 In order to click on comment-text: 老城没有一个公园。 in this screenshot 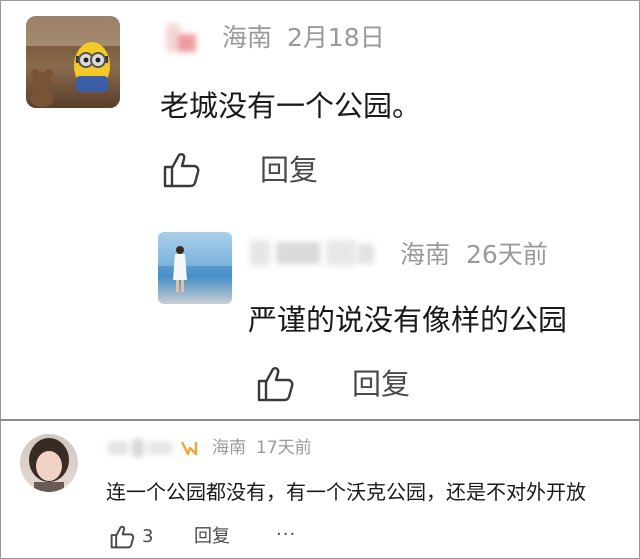, I will do `click(291, 106)`.